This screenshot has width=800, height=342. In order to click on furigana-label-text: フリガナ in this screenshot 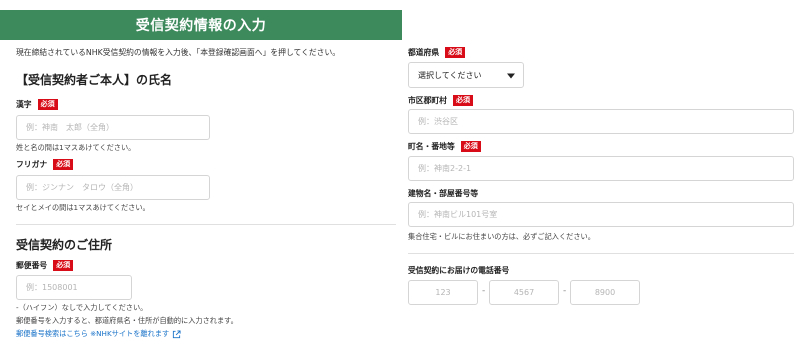, I will do `click(32, 164)`.